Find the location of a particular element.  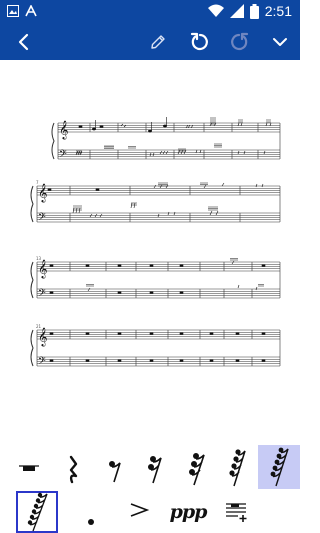

add-to-palette-button is located at coordinates (237, 512).